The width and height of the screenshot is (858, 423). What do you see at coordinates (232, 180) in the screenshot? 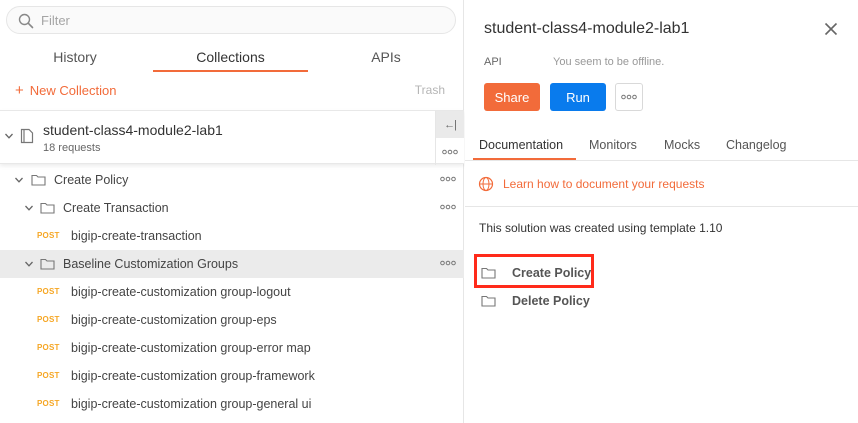
I see `folder-row-create-policy: Create Policy` at bounding box center [232, 180].